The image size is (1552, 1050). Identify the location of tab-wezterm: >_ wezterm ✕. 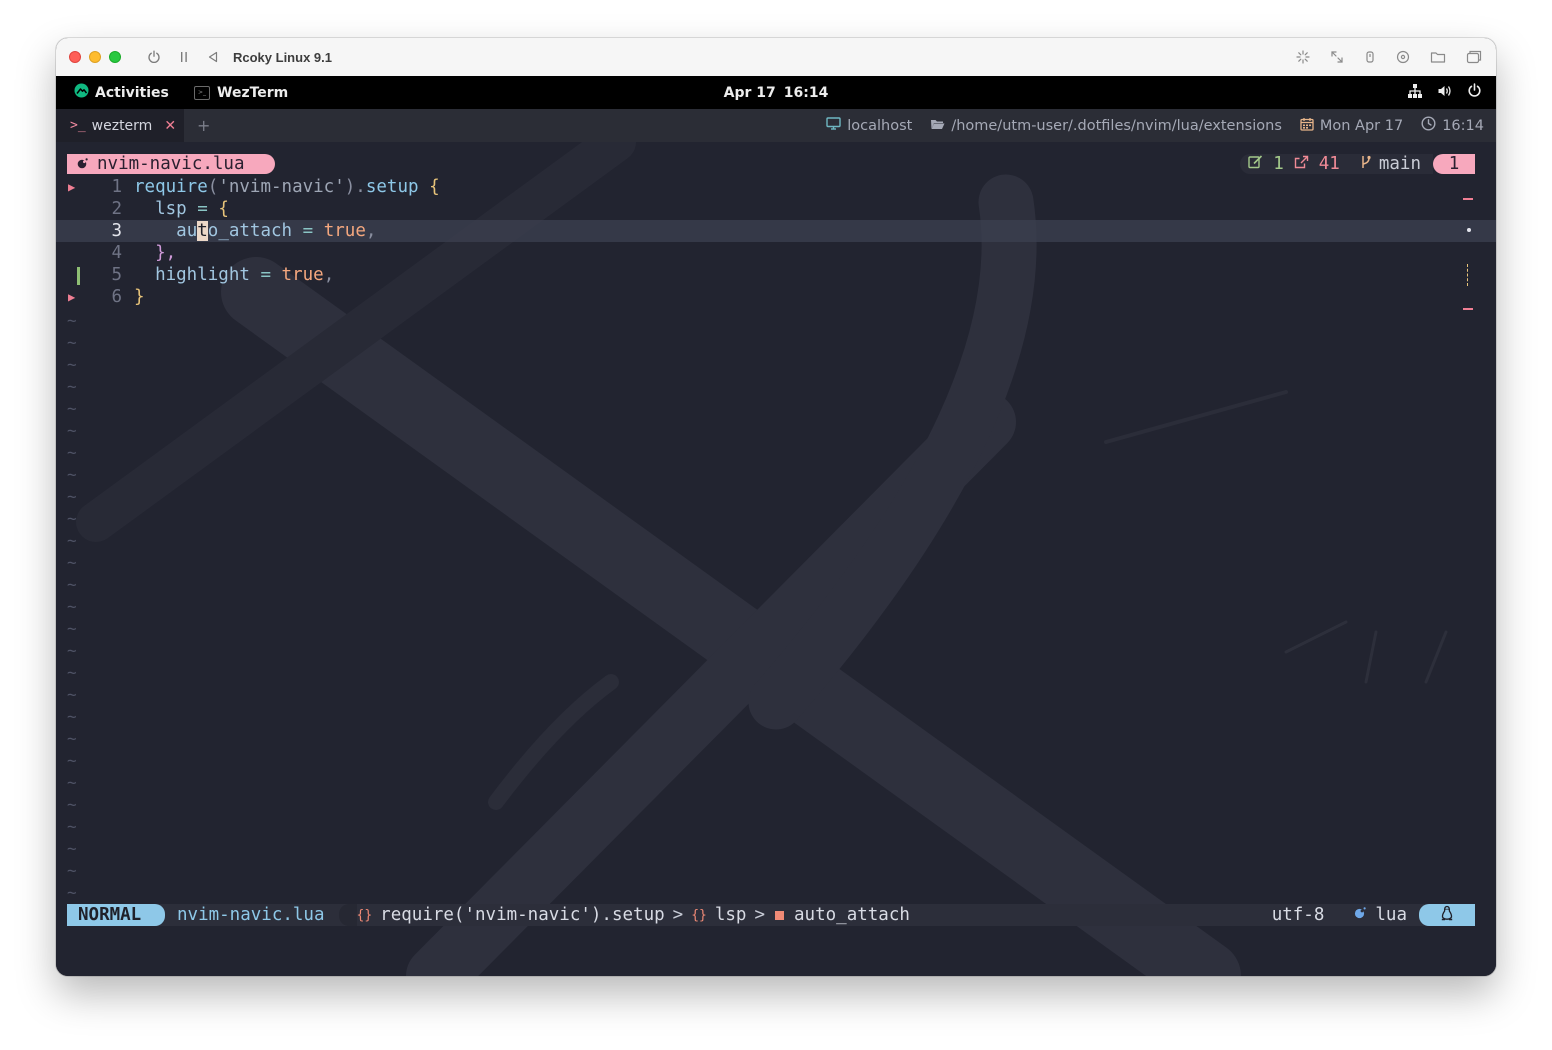
(120, 125).